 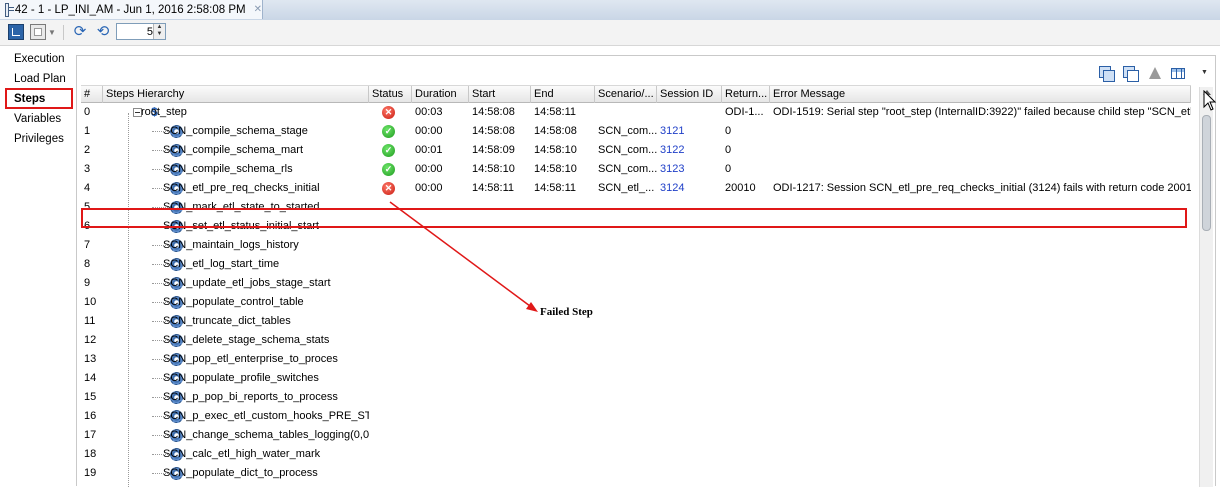 I want to click on mouse-cursor-icon, so click(x=1210, y=100).